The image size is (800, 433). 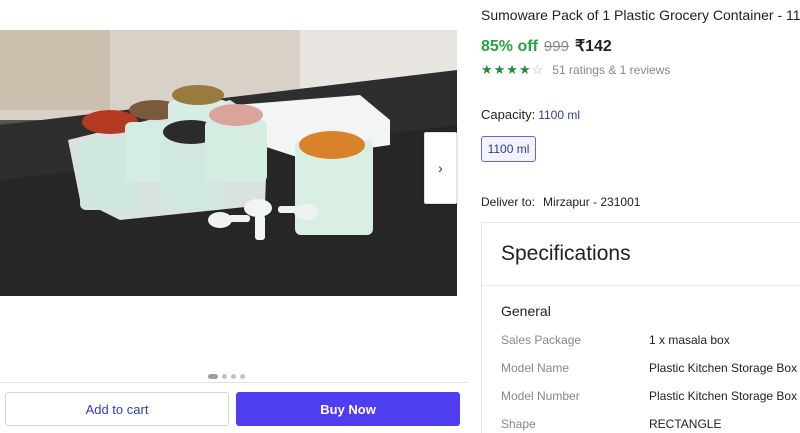 I want to click on action-bar: Add to cart Buy Now, so click(x=234, y=407).